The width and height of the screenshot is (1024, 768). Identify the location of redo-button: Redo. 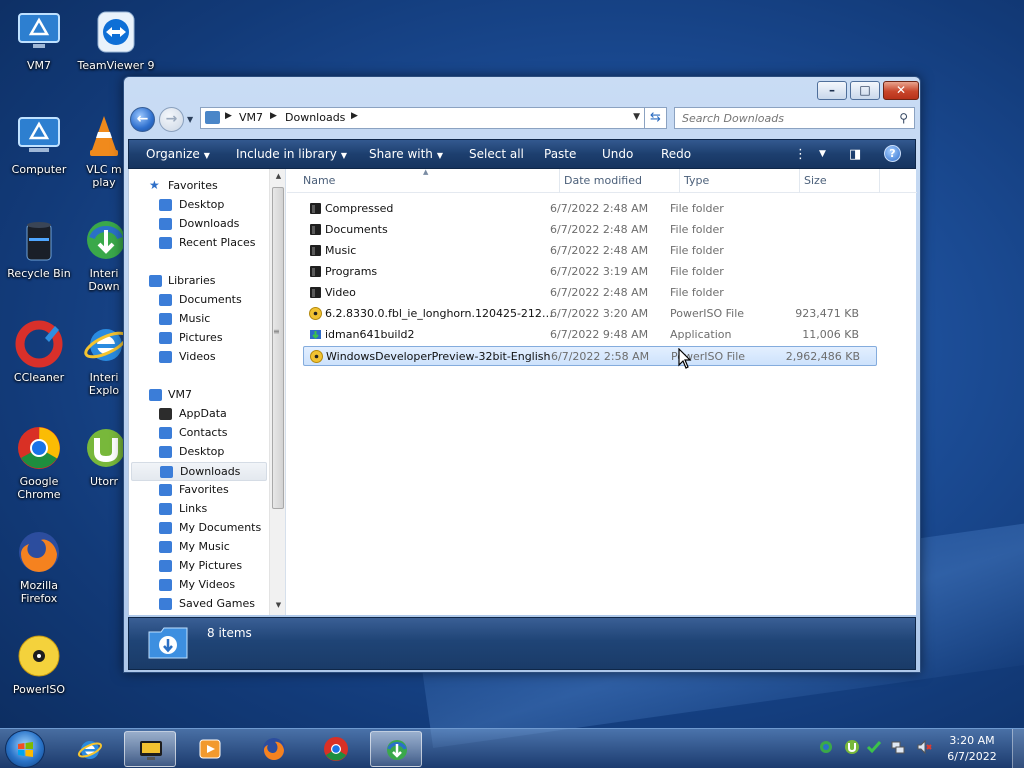
(676, 154).